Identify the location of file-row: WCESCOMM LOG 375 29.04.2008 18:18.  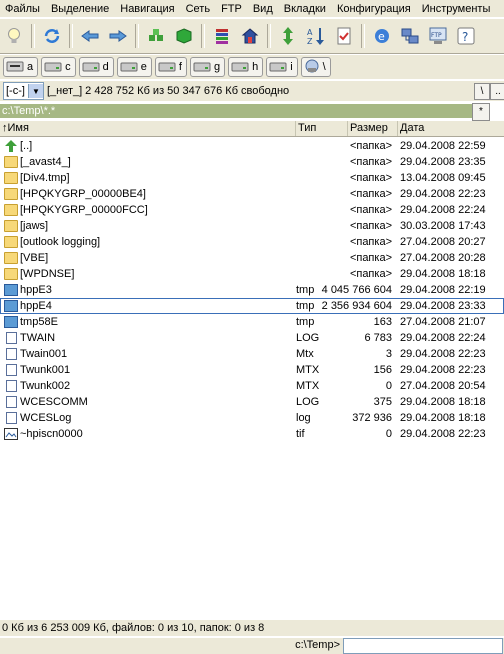
(252, 402).